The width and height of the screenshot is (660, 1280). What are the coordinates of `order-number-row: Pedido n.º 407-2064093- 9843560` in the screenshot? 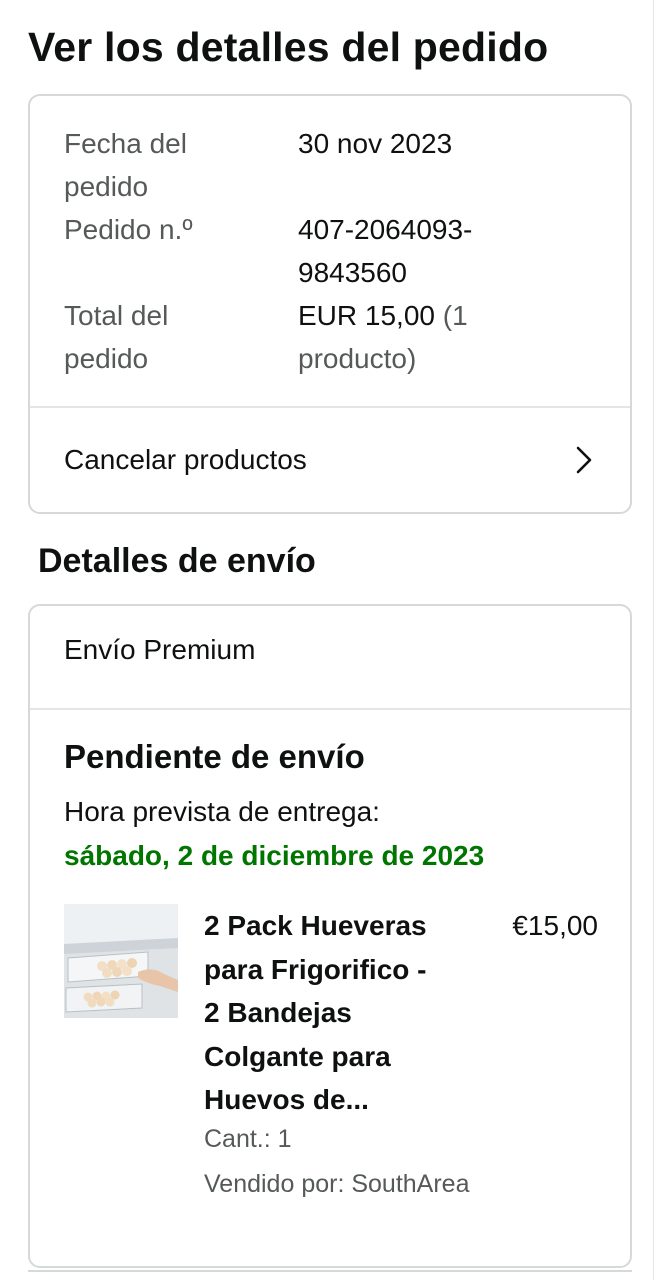 It's located at (334, 251).